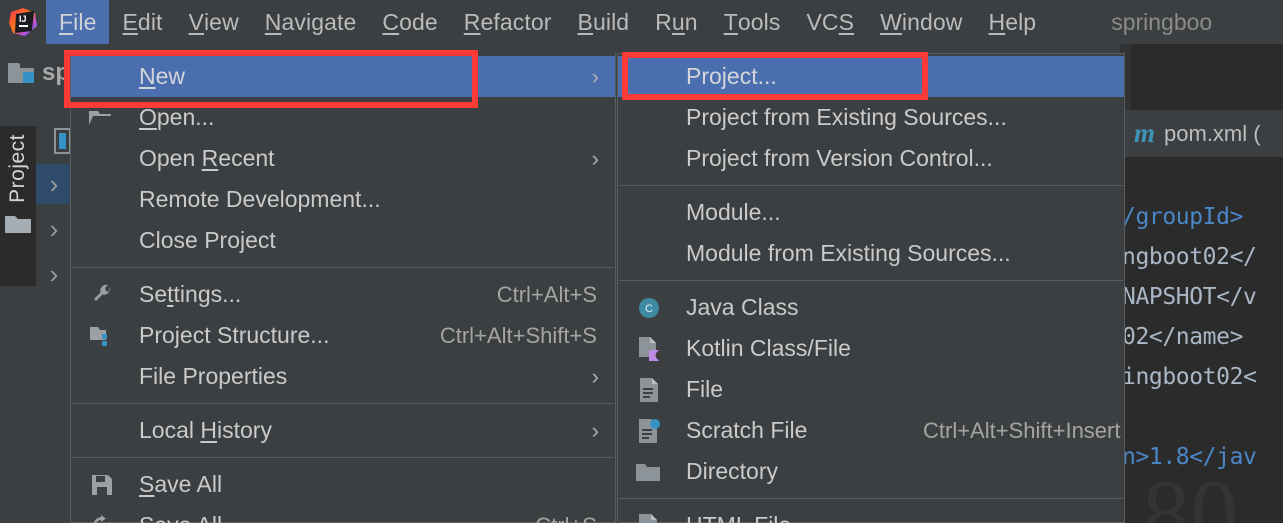  I want to click on menu-build: Build, so click(604, 22).